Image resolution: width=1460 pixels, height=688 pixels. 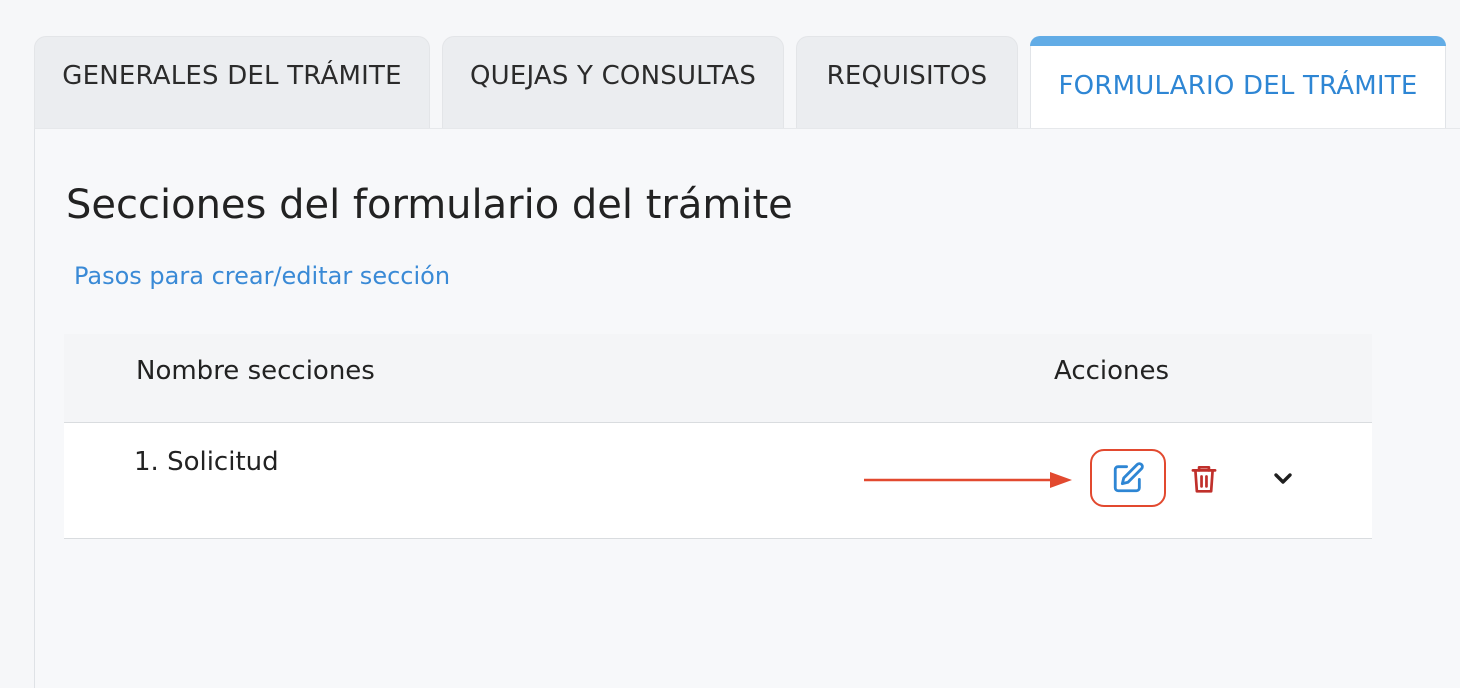 I want to click on edit-icon, so click(x=1128, y=477).